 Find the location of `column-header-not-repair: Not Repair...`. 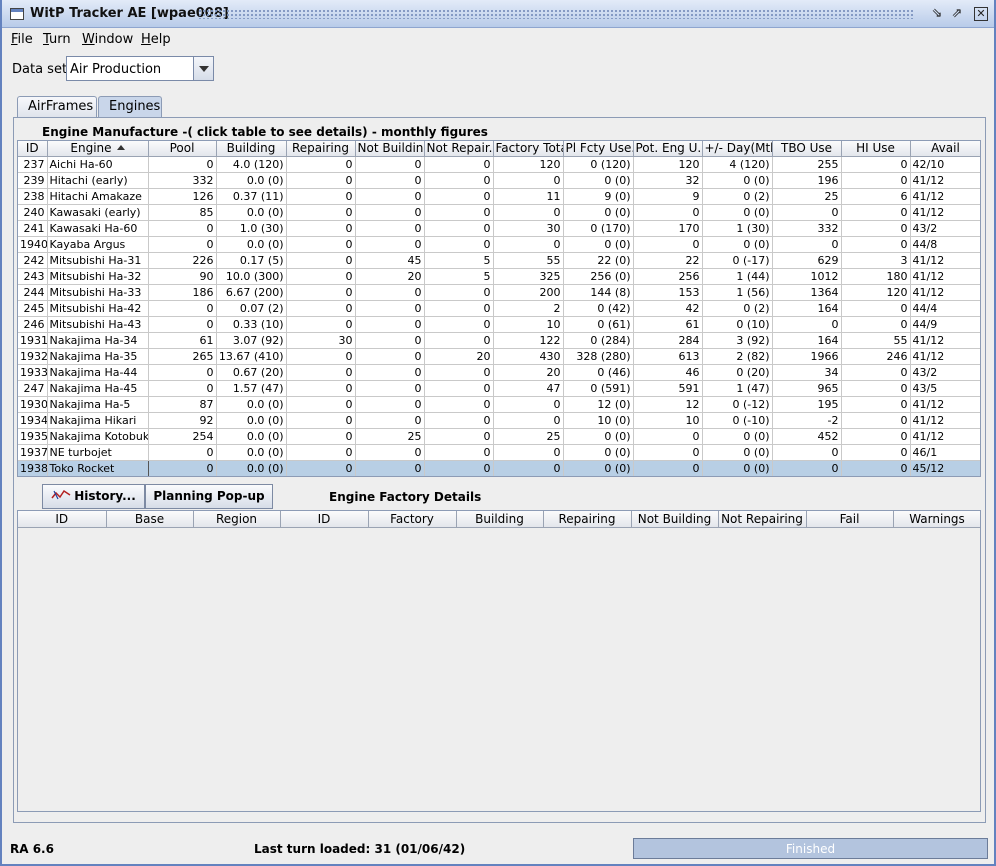

column-header-not-repair: Not Repair... is located at coordinates (459, 149).